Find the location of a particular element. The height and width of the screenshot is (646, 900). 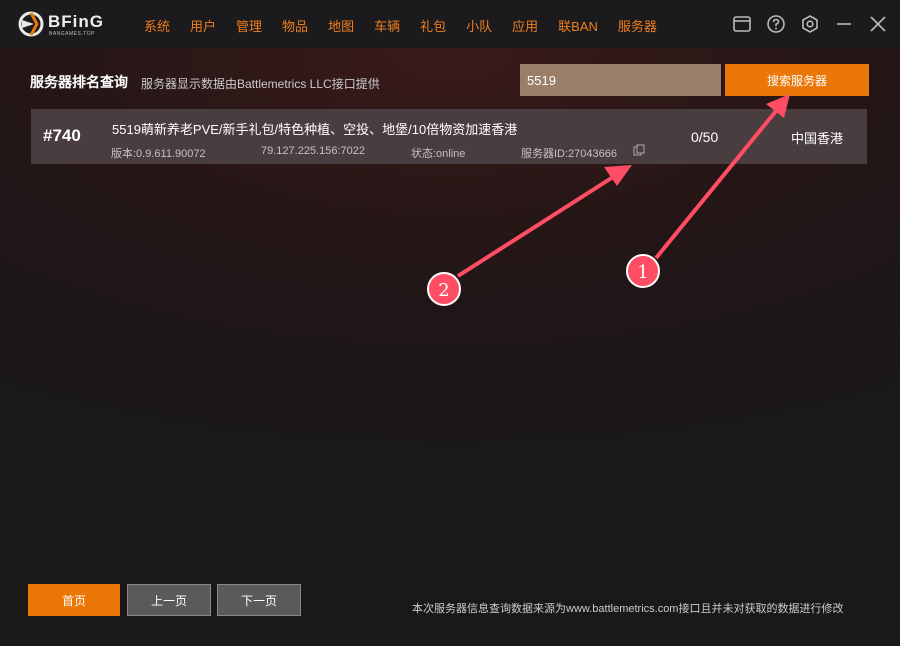

nav-item-gifts: 礼包 is located at coordinates (433, 25).